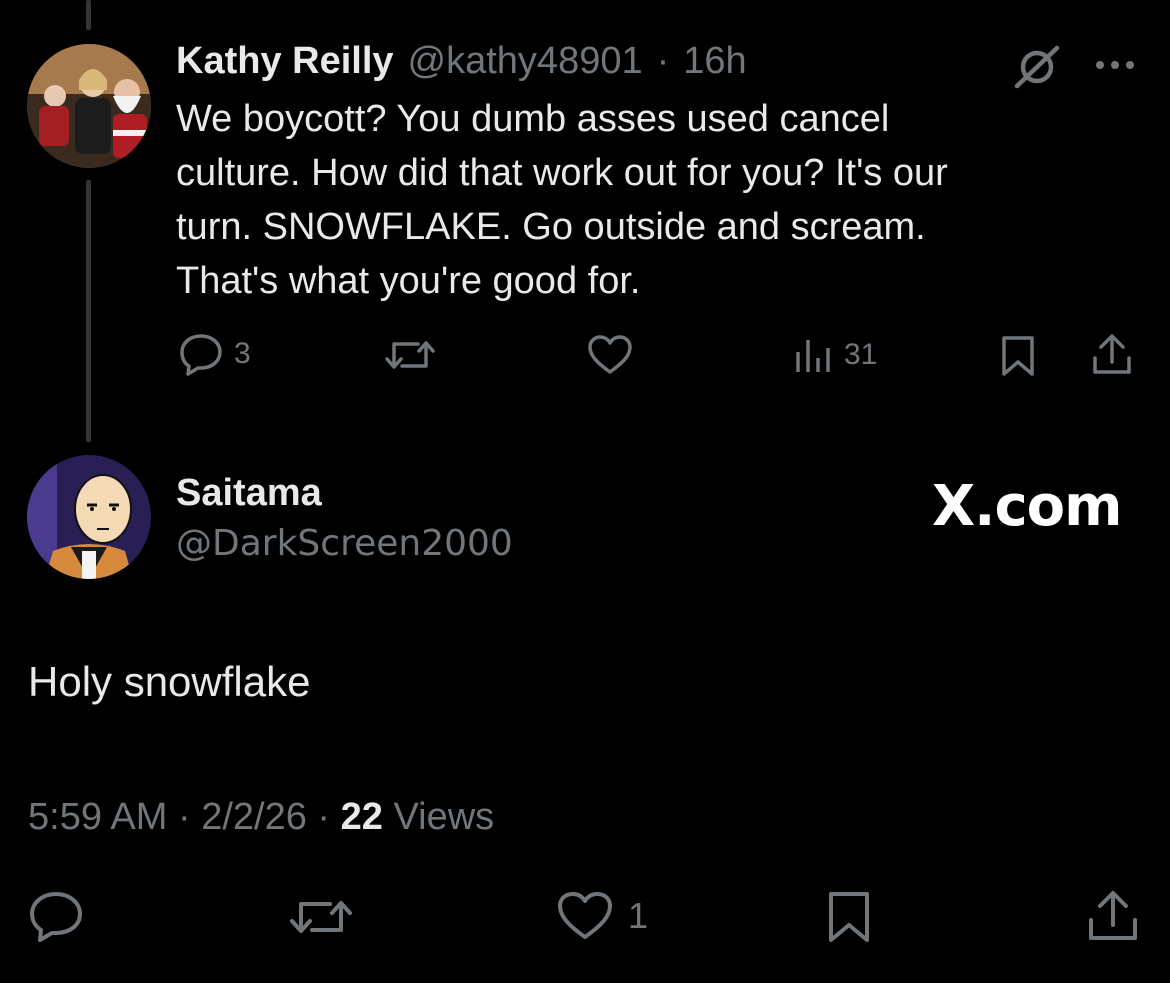 The width and height of the screenshot is (1170, 983). I want to click on parent-share-button, so click(1112, 355).